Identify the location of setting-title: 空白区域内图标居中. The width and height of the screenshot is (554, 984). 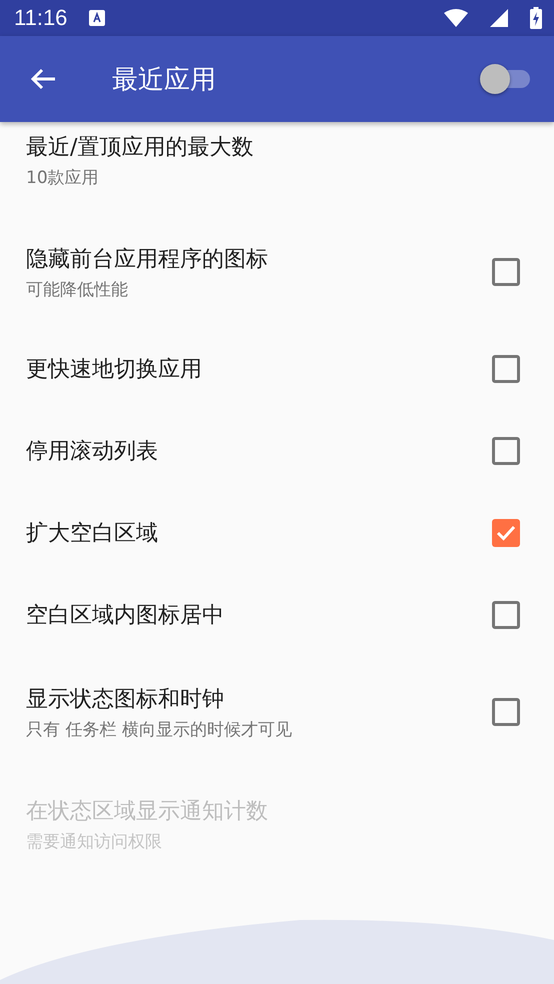
(125, 616).